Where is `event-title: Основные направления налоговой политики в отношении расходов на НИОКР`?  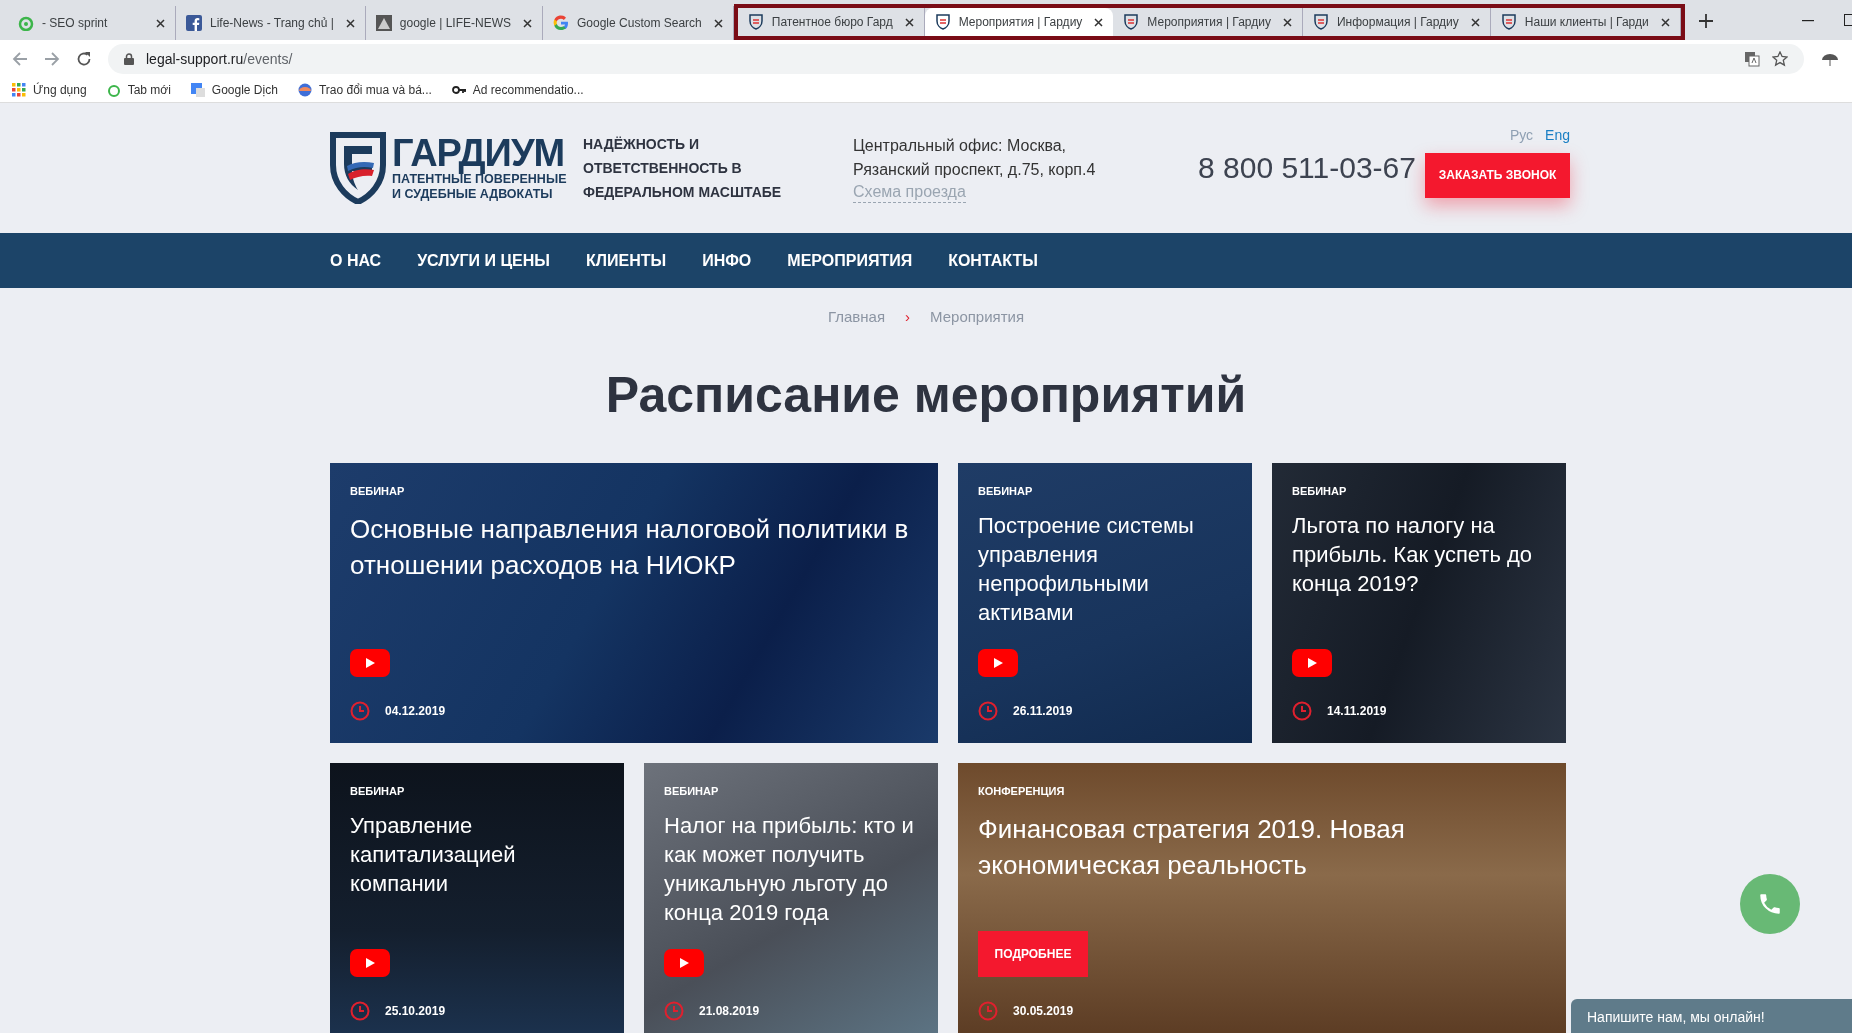 event-title: Основные направления налоговой политики в отношении расходов на НИОКР is located at coordinates (634, 547).